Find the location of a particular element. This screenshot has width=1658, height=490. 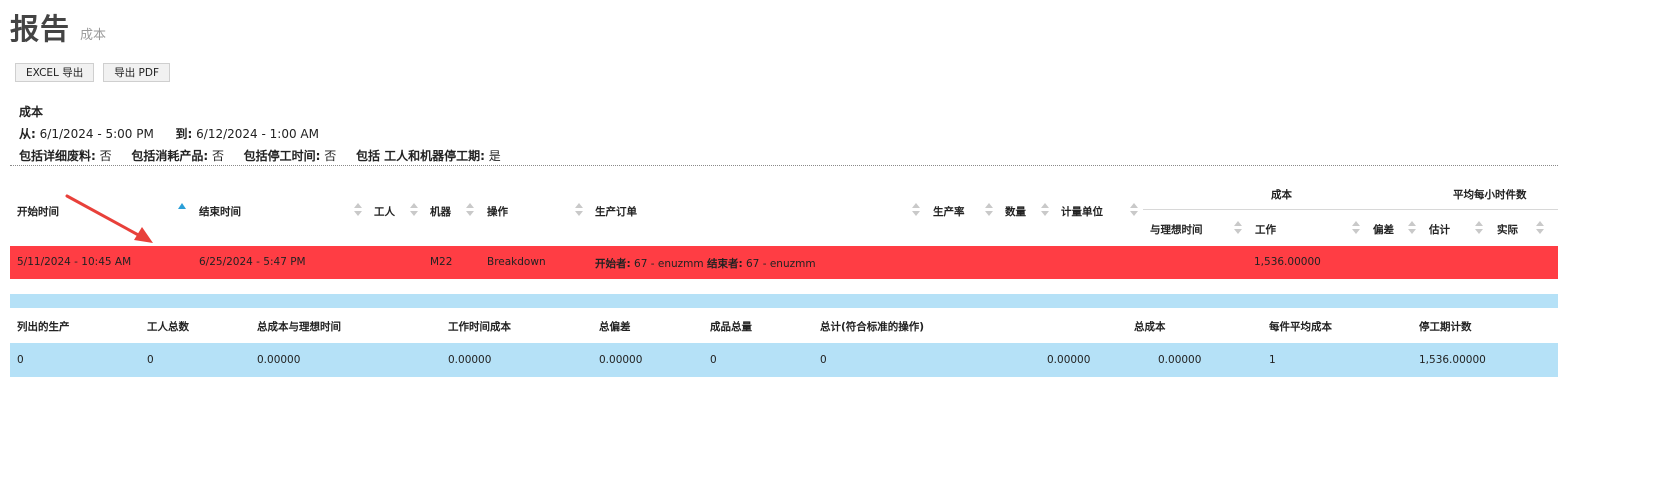

annotation-arrow-icon is located at coordinates (109, 218).